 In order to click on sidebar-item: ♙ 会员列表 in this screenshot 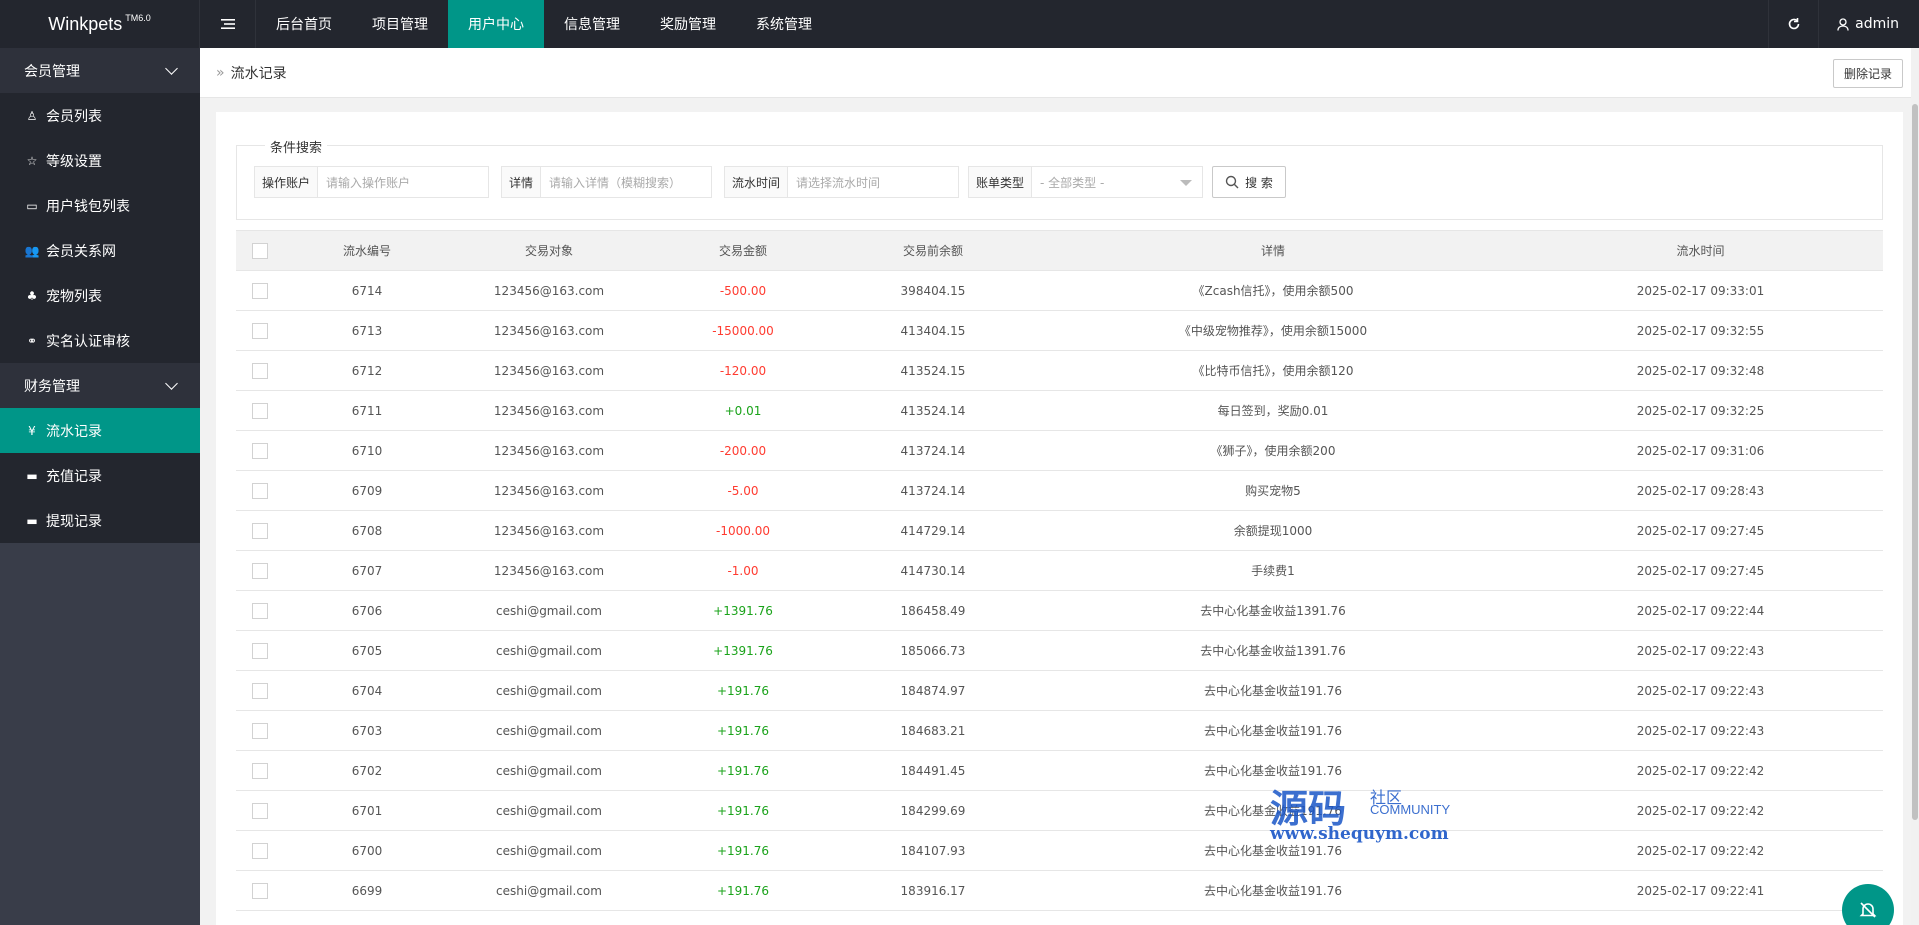, I will do `click(100, 115)`.